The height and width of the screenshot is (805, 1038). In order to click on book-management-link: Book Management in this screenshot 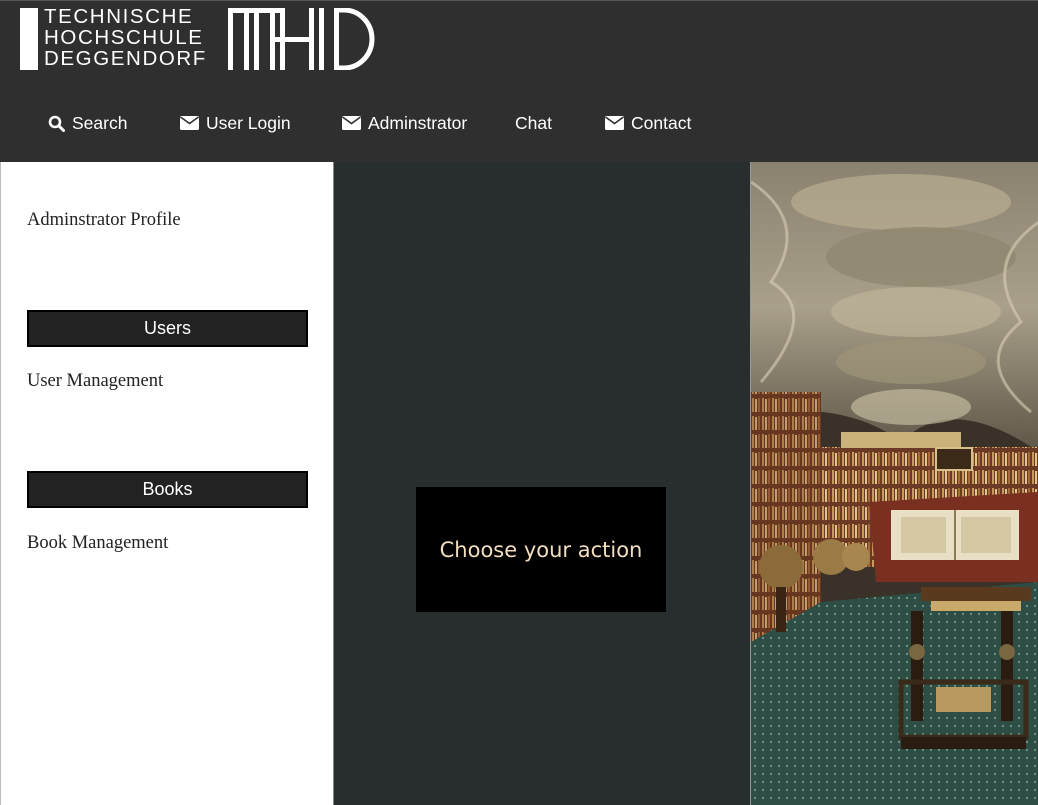, I will do `click(97, 543)`.